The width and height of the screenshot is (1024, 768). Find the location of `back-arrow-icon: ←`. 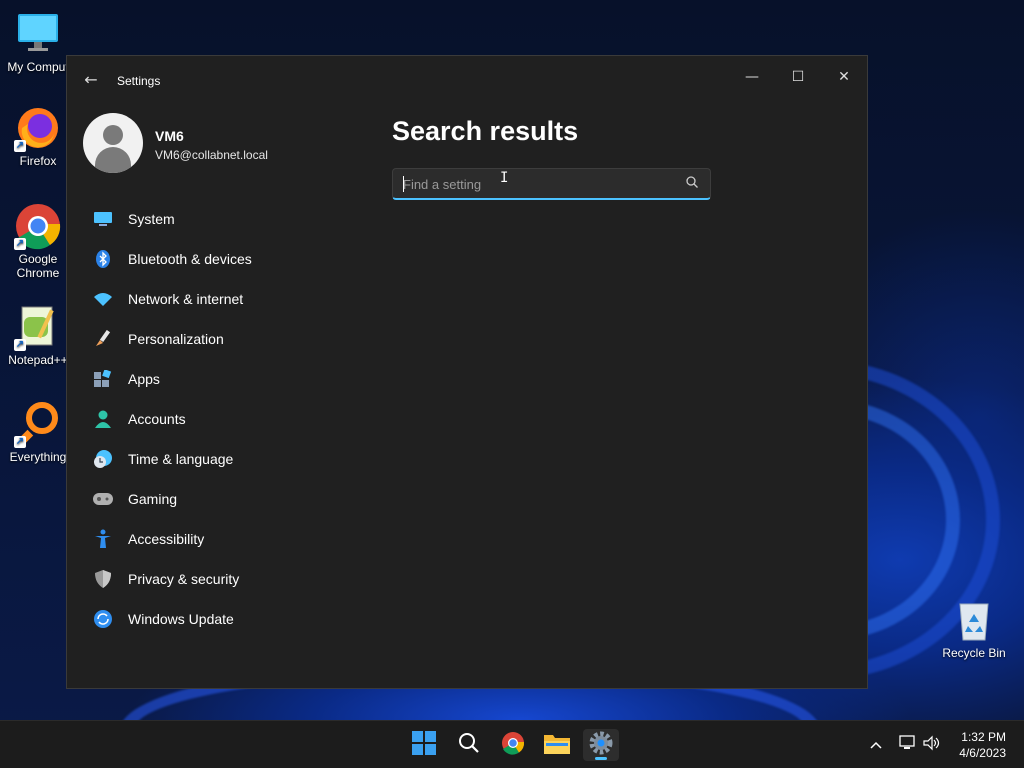

back-arrow-icon: ← is located at coordinates (91, 79).